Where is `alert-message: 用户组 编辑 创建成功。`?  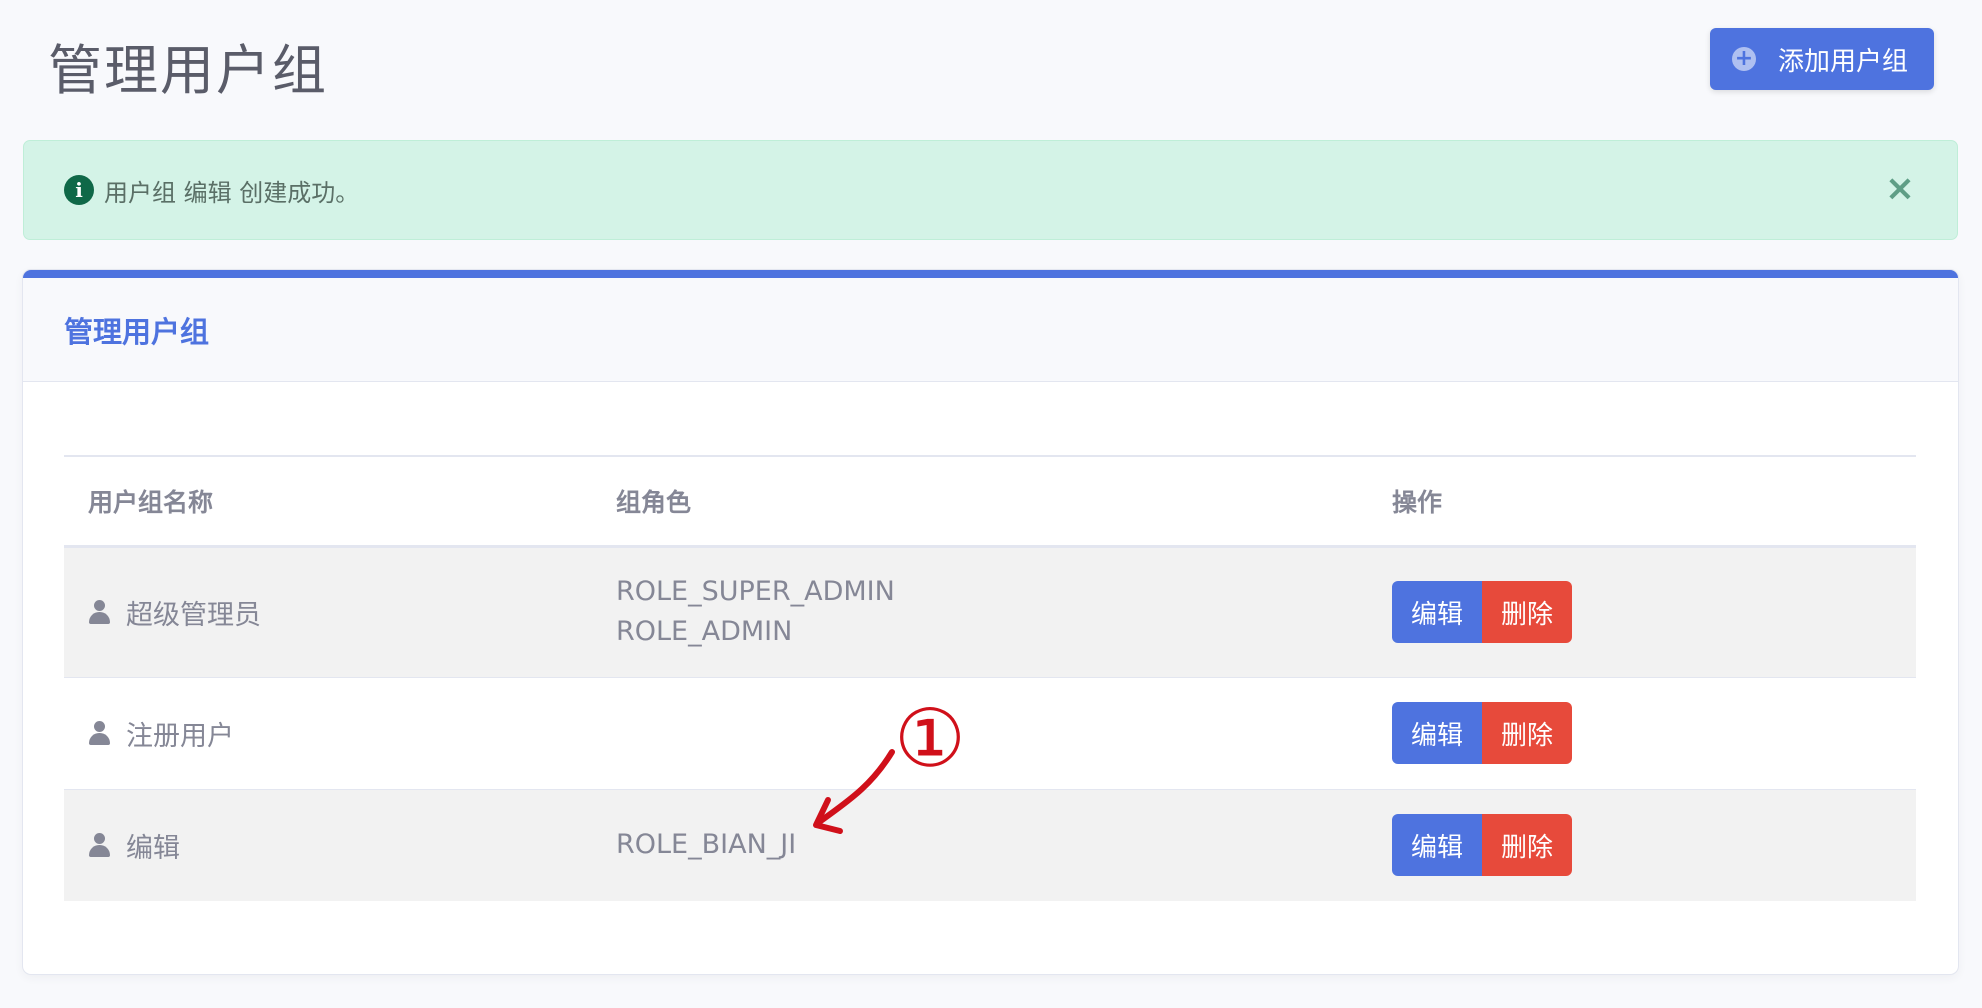 alert-message: 用户组 编辑 创建成功。 is located at coordinates (232, 192).